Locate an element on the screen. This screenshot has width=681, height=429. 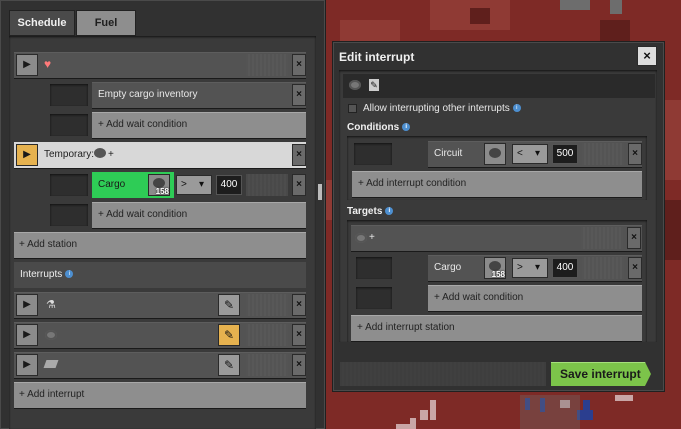
circuit-condition-row: Circuit < ▾ 500 × is located at coordinates (535, 154).